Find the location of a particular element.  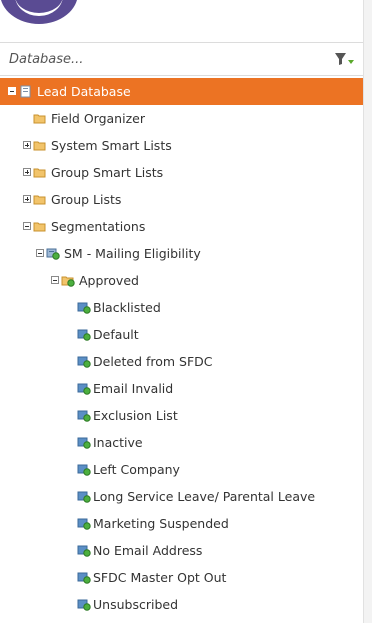

tree-item-label: Marketing Suspended is located at coordinates (161, 523).